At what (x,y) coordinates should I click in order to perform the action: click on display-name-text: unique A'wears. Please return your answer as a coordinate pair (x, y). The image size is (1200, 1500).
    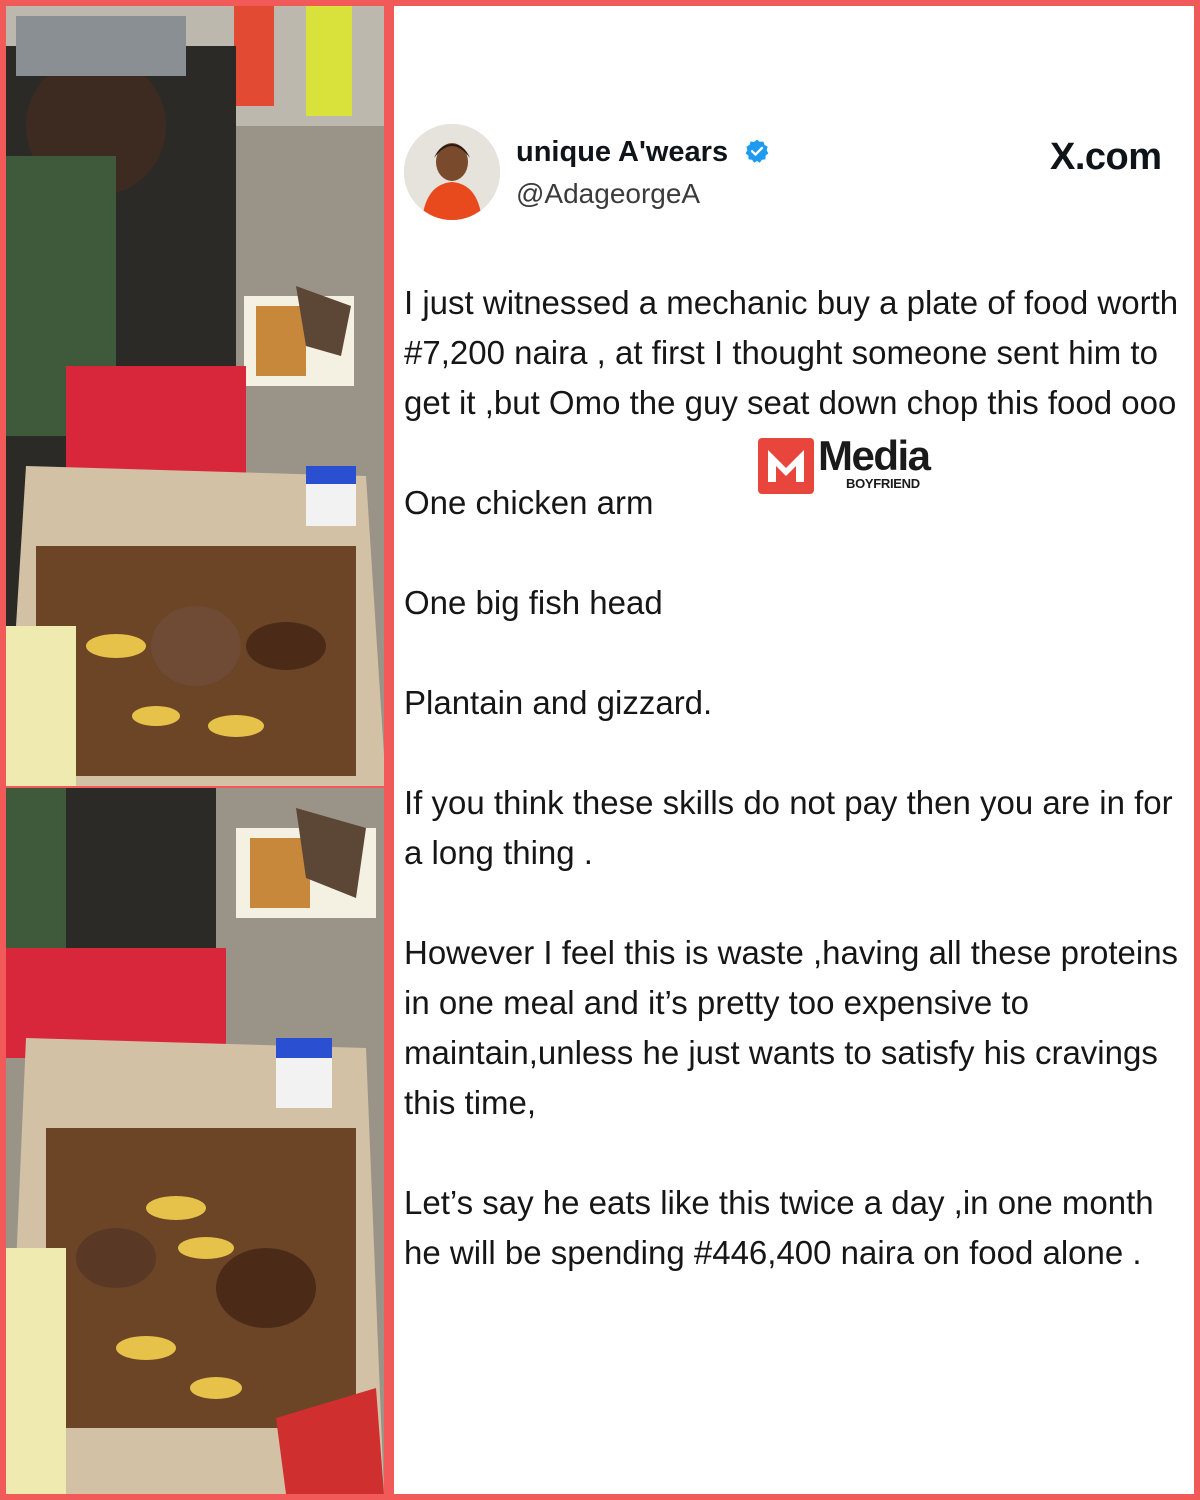
    Looking at the image, I should click on (622, 152).